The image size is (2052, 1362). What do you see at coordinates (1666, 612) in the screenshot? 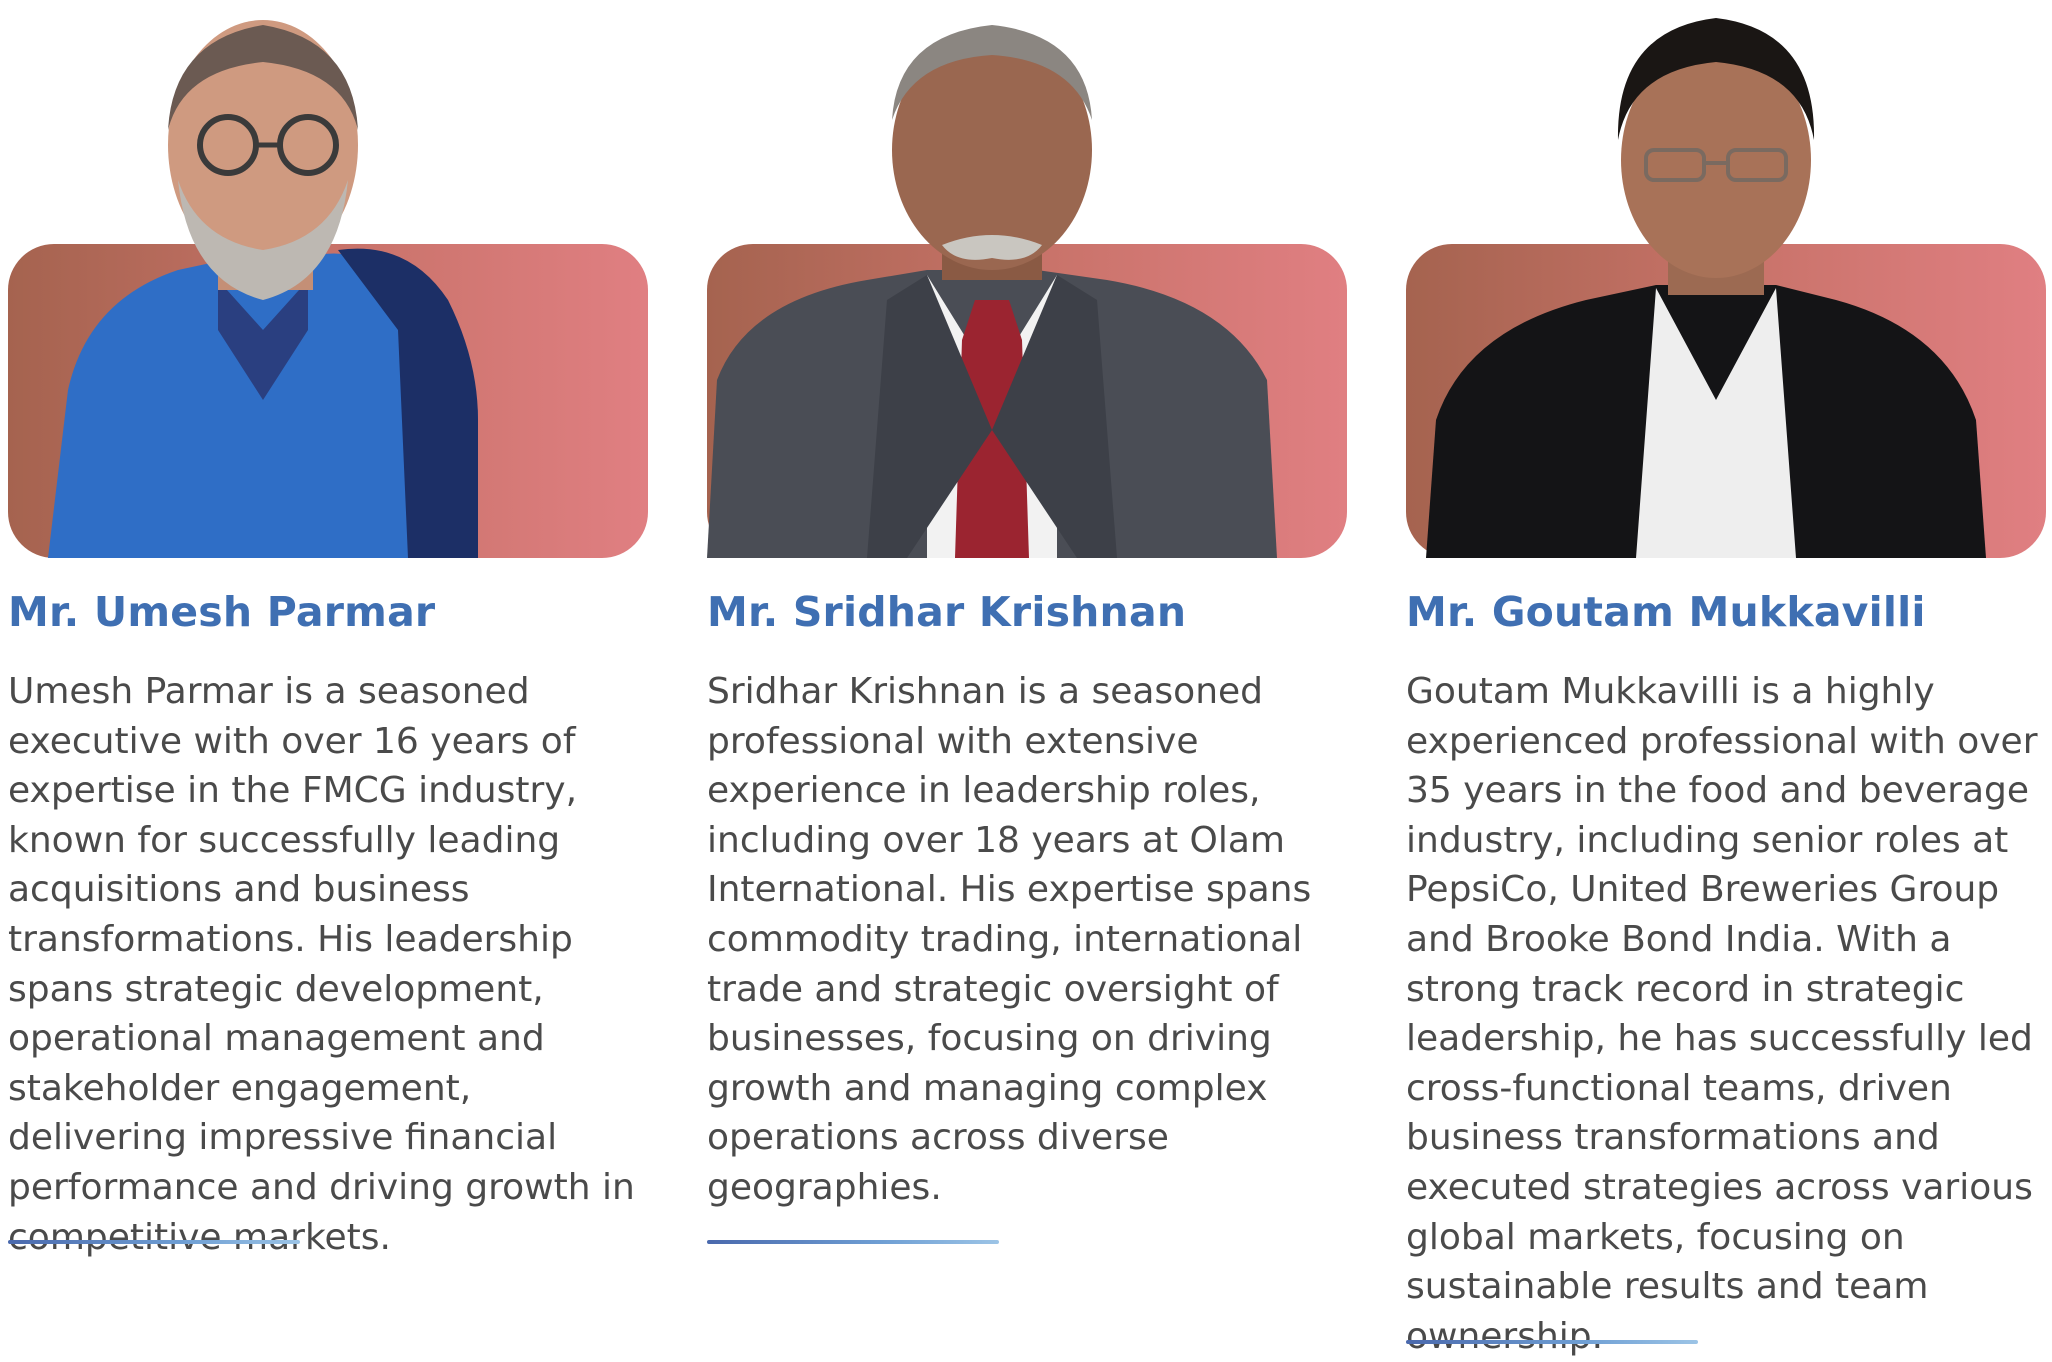
I see `person-name: Mr. Goutam Mukkavilli` at bounding box center [1666, 612].